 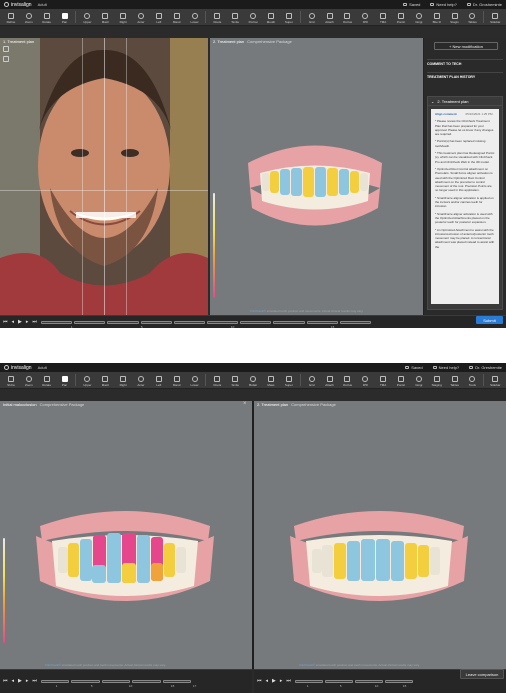 I want to click on toolbar-staging-button: Stagin, so click(x=455, y=18).